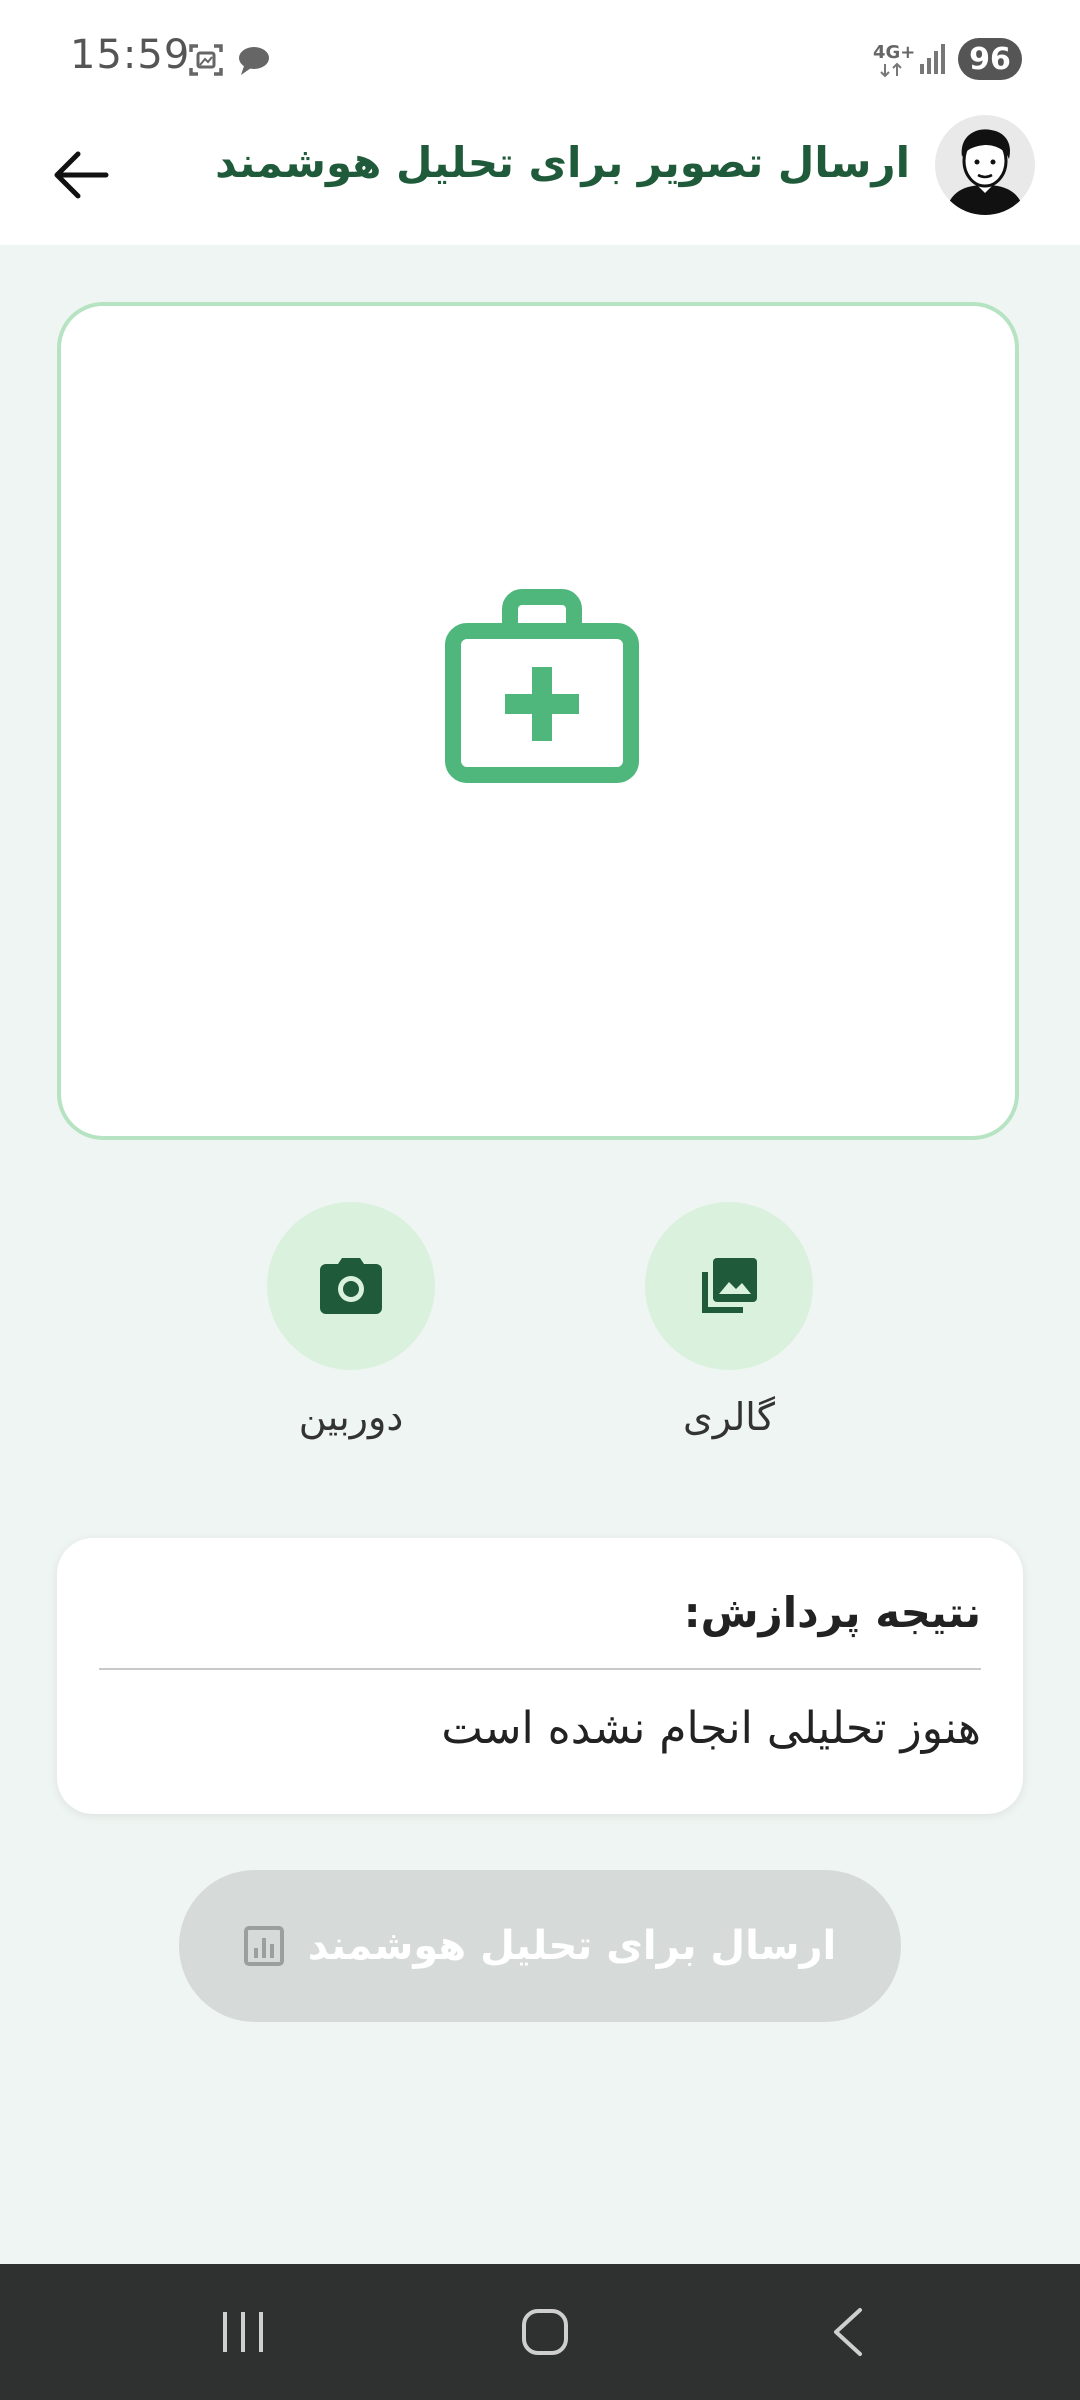  Describe the element at coordinates (572, 1946) in the screenshot. I see `submit-label: ارسال برای تحلیل هوشمند` at that location.